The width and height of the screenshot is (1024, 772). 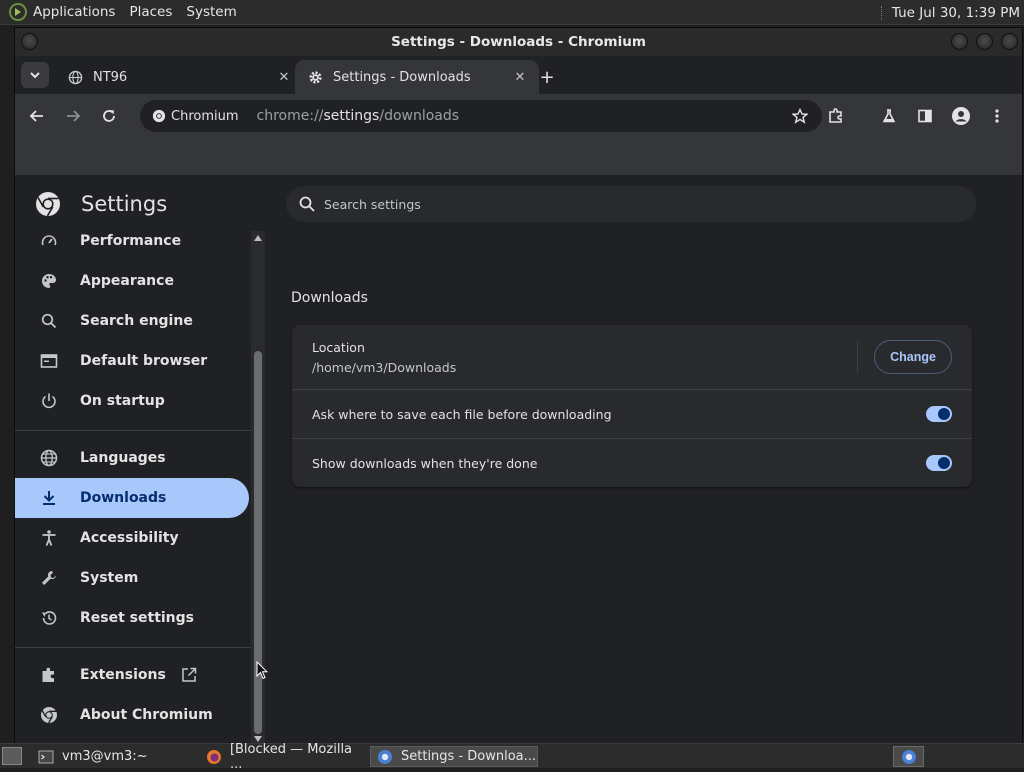 What do you see at coordinates (882, 12) in the screenshot?
I see `panel-separator` at bounding box center [882, 12].